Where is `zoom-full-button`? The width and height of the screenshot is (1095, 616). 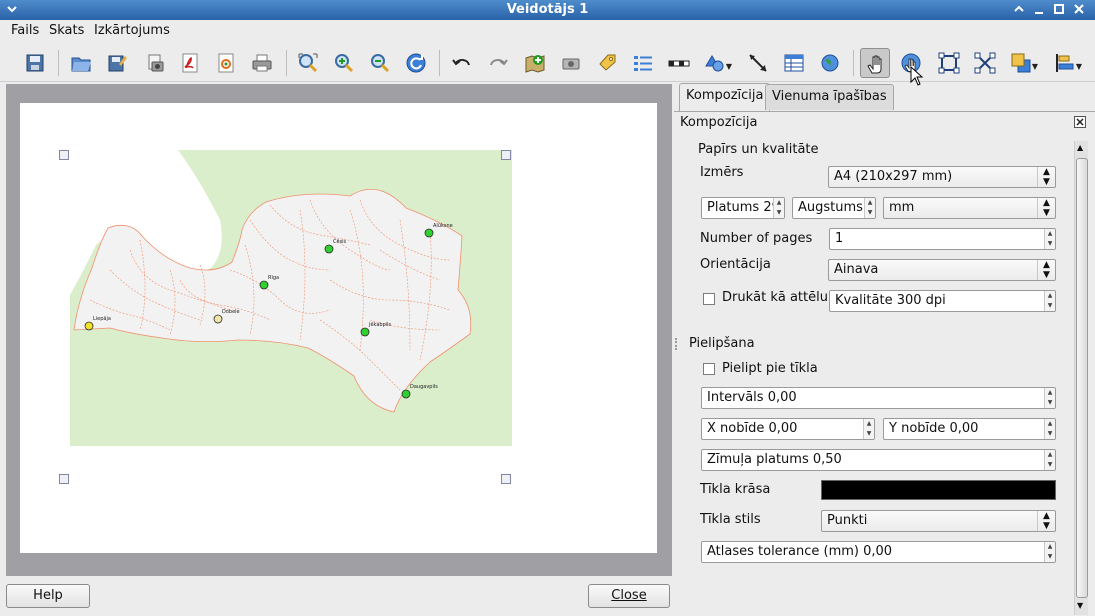
zoom-full-button is located at coordinates (308, 63).